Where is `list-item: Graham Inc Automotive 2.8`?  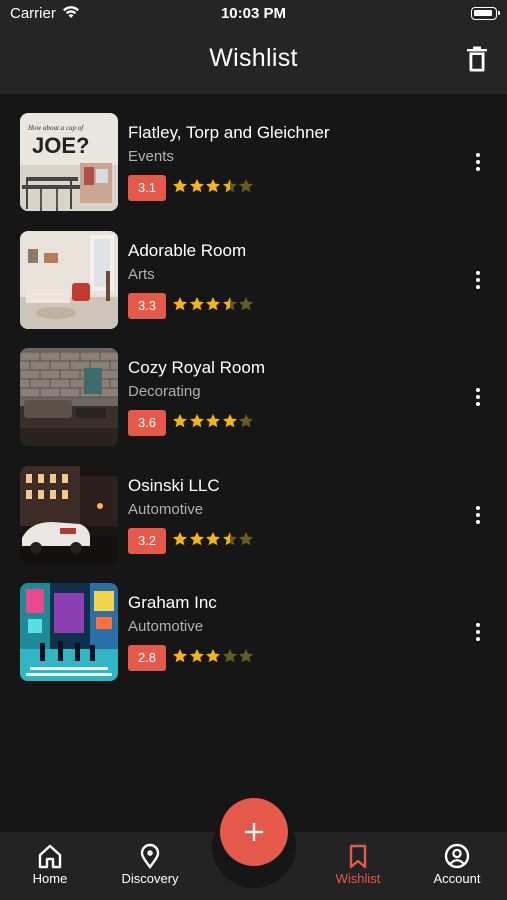 list-item: Graham Inc Automotive 2.8 is located at coordinates (255, 642).